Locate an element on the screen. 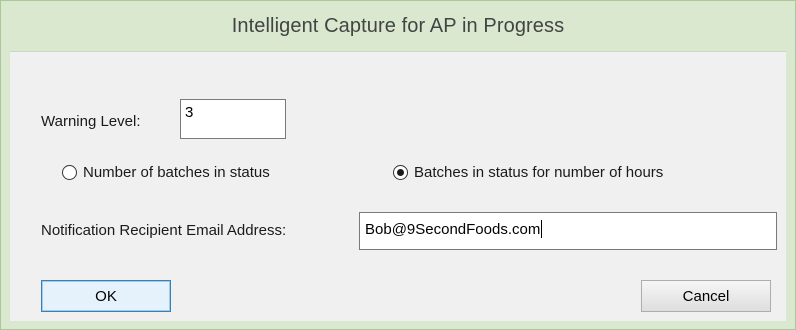  radio-batches-for-hours: Batches in status for number of hours is located at coordinates (528, 172).